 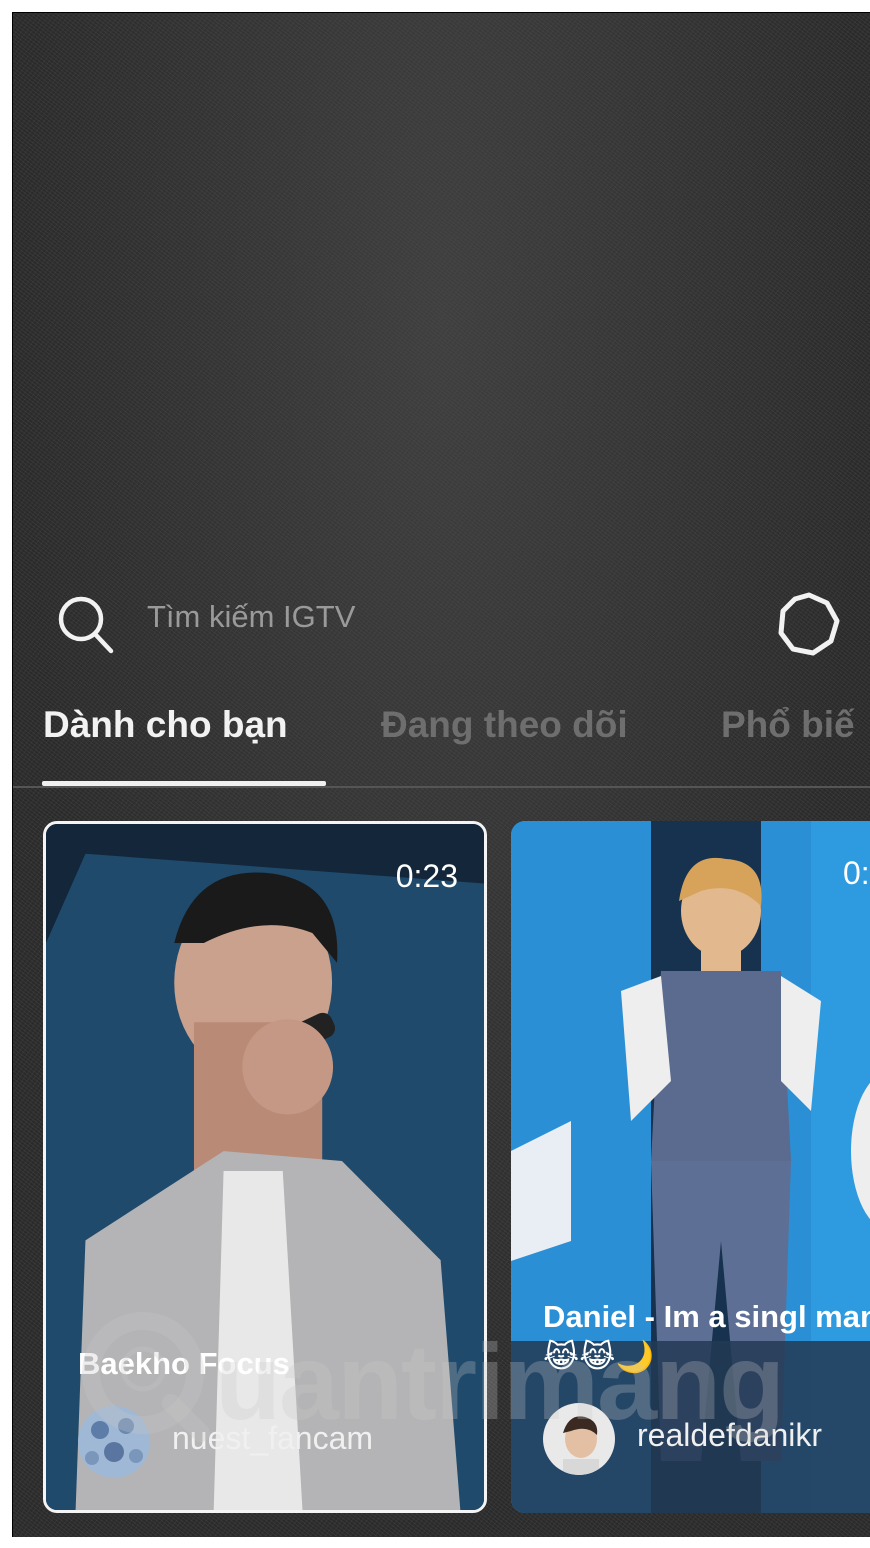 What do you see at coordinates (426, 876) in the screenshot?
I see `video-duration: 0:23` at bounding box center [426, 876].